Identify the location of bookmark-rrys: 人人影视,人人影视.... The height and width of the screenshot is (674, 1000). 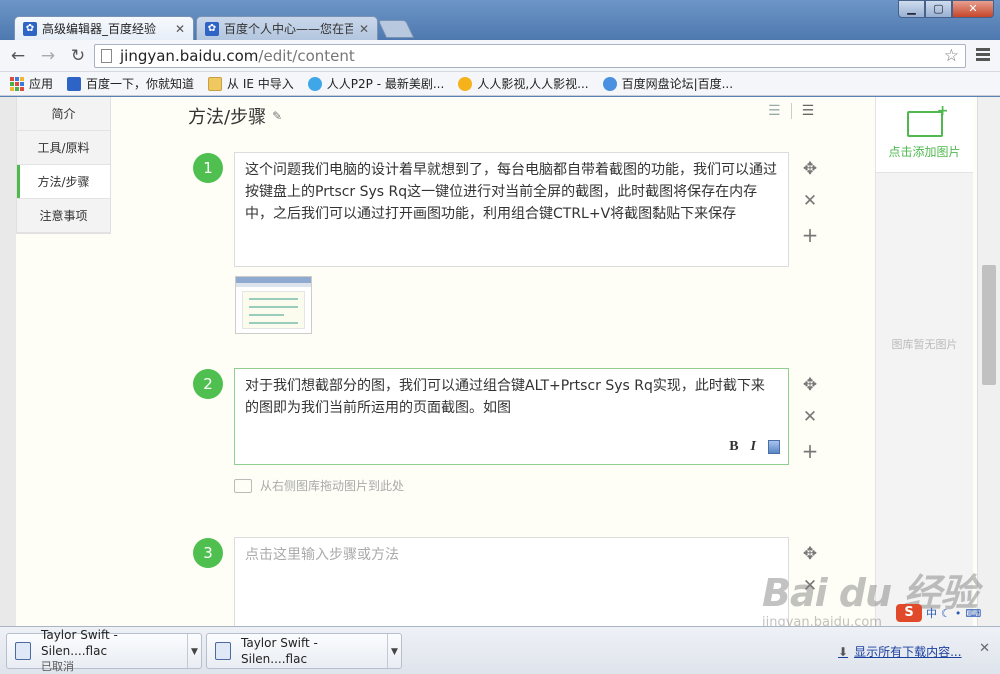
(523, 83).